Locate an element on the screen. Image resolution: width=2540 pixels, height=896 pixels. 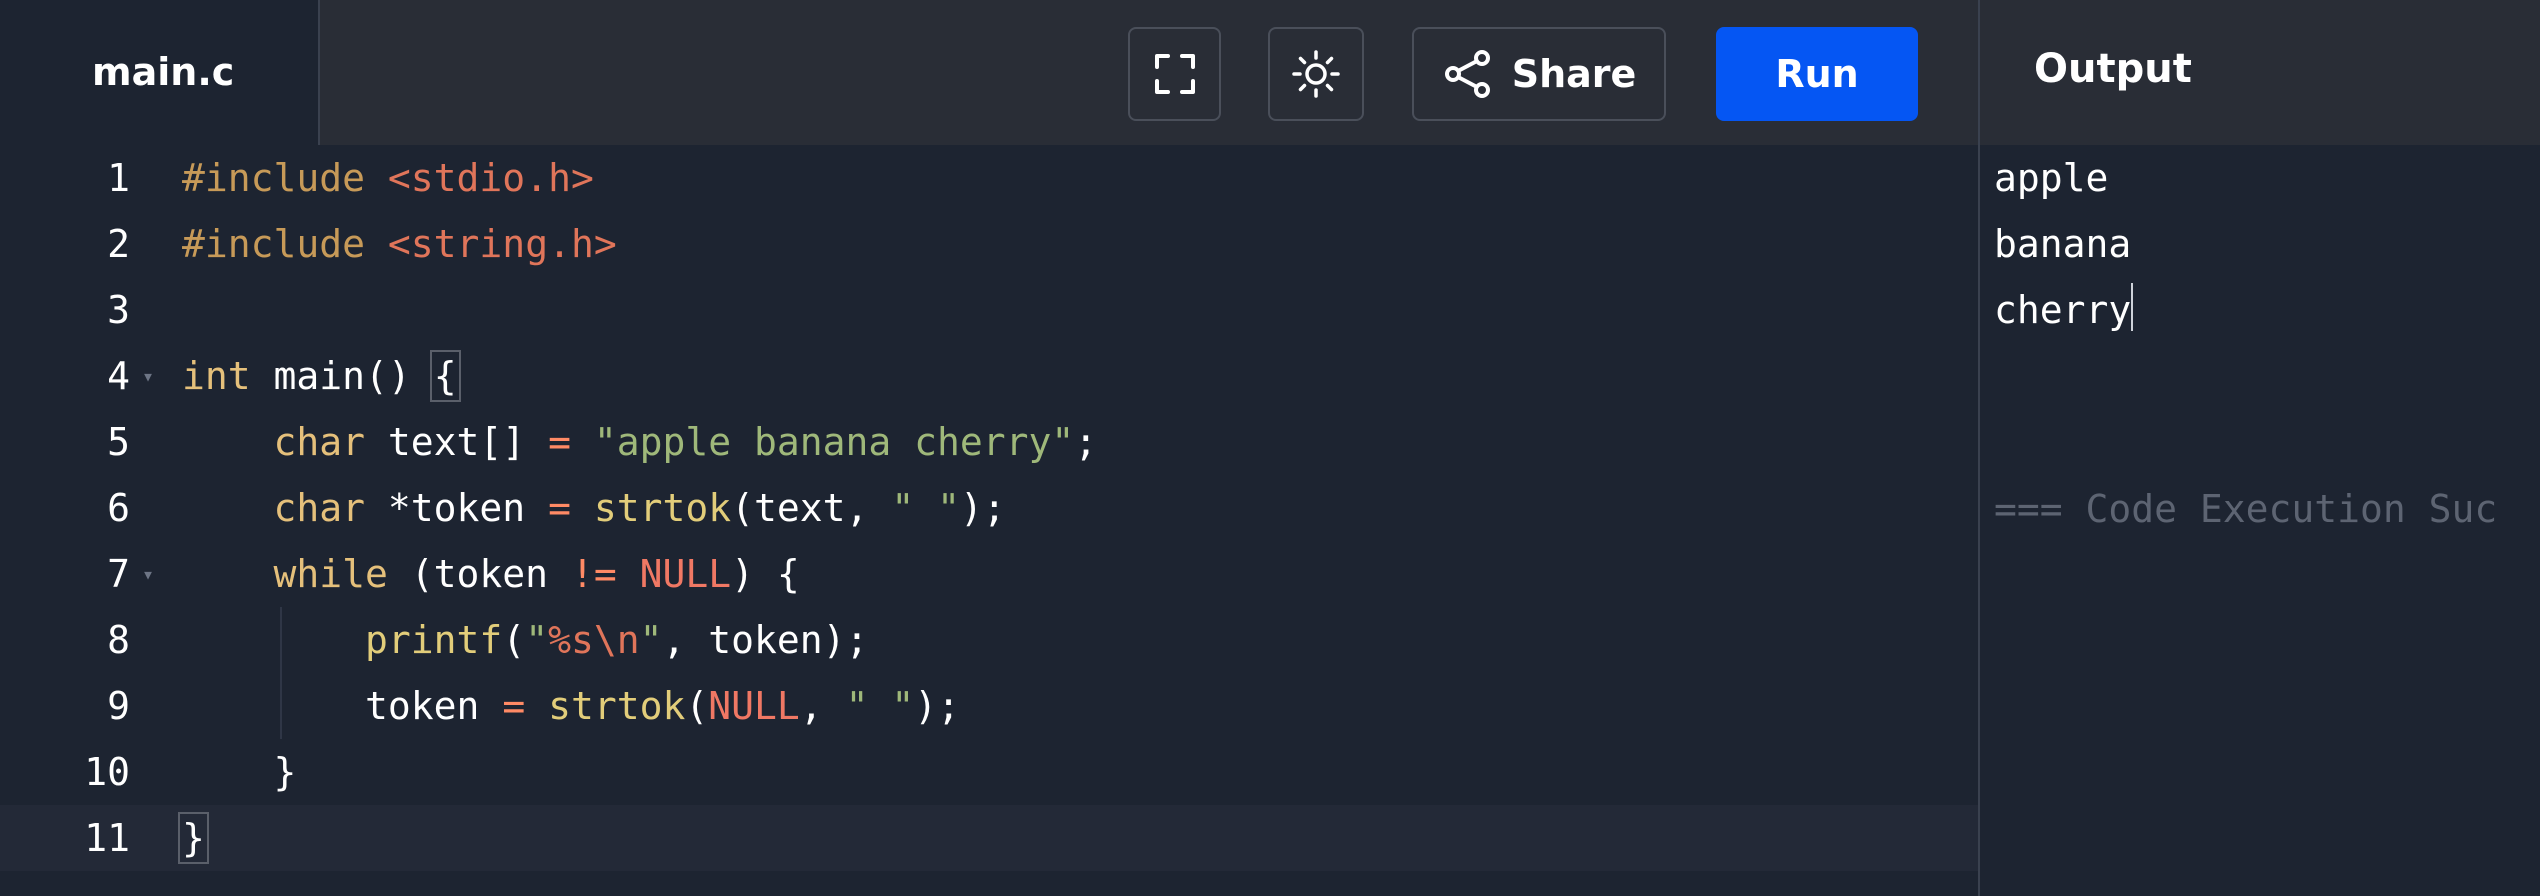
code-token: *token is located at coordinates (456, 508).